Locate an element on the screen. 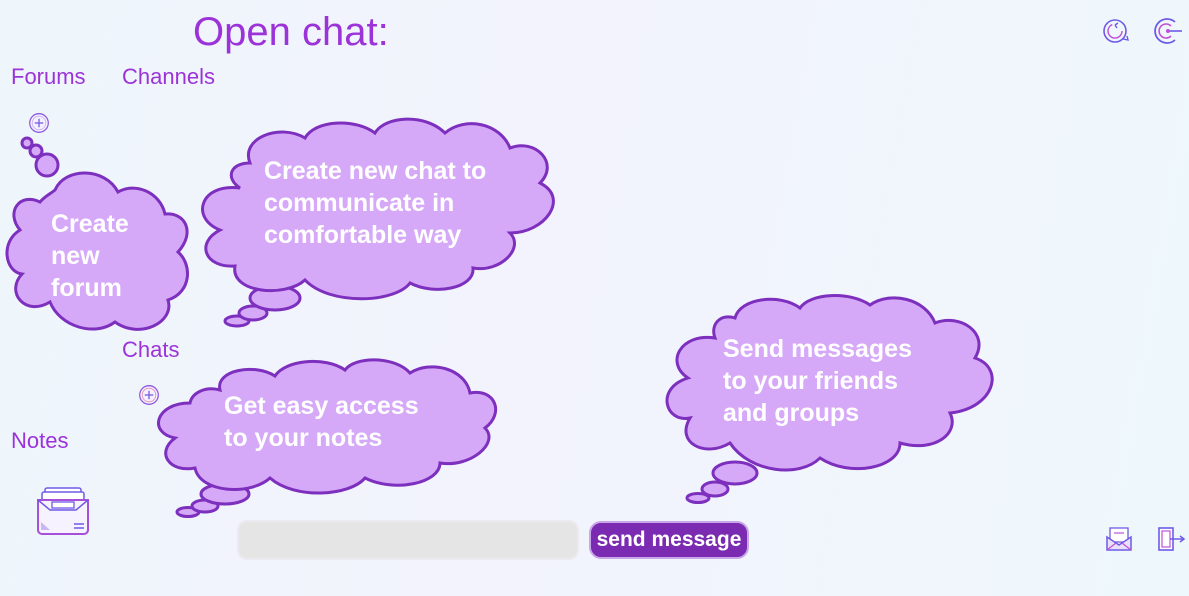 The width and height of the screenshot is (1189, 596). tooltip-line: comfortable way is located at coordinates (363, 235).